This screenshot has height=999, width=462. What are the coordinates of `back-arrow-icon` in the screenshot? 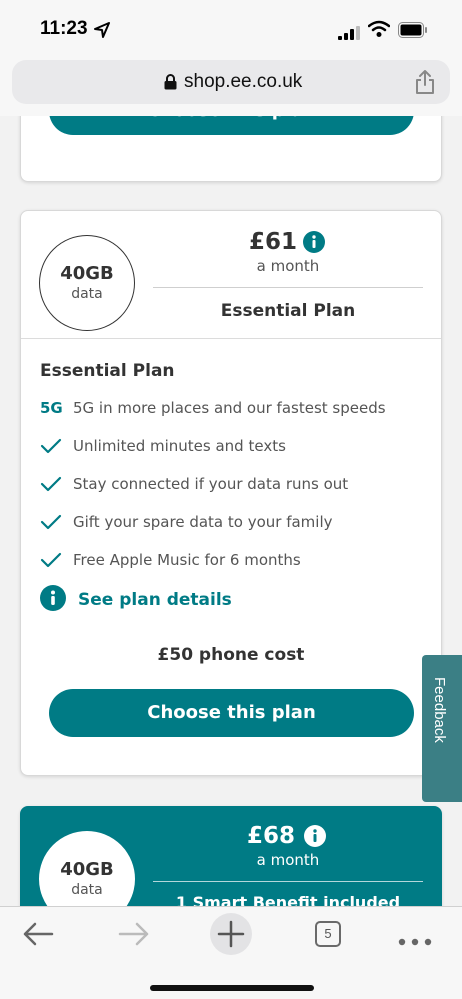 It's located at (38, 936).